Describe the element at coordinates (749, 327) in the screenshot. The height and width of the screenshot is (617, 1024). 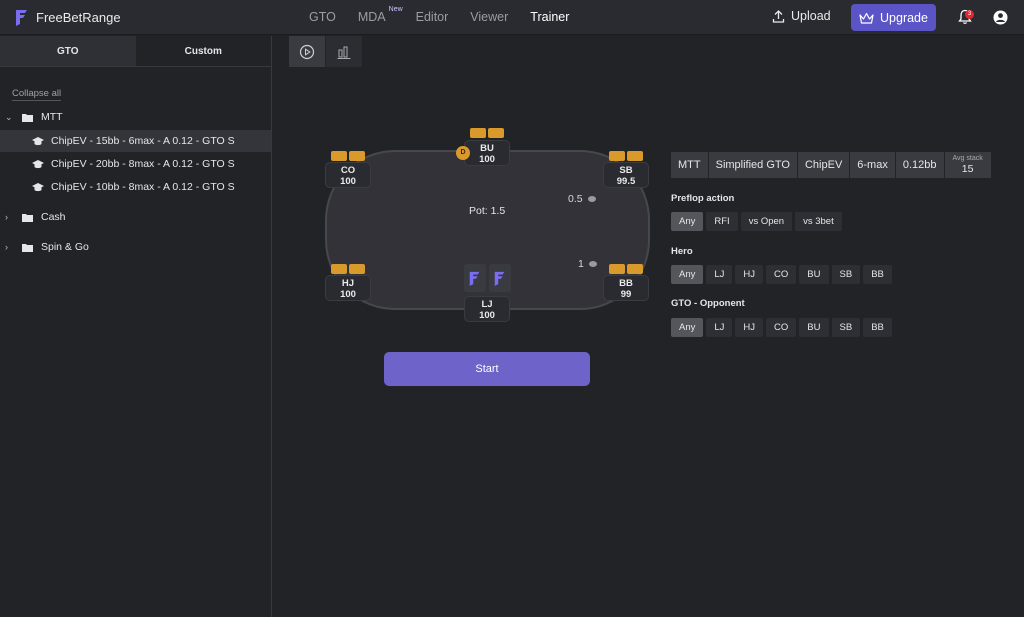
I see `opponent-hj: HJ` at that location.